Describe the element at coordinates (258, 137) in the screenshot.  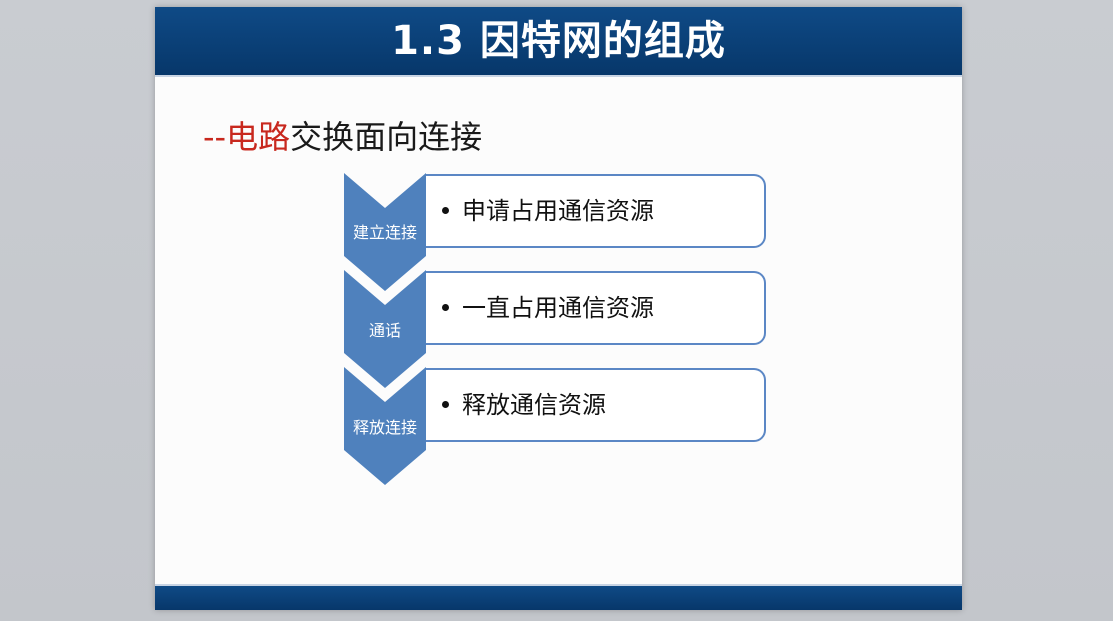
I see `subtitle-highlight: 电路` at that location.